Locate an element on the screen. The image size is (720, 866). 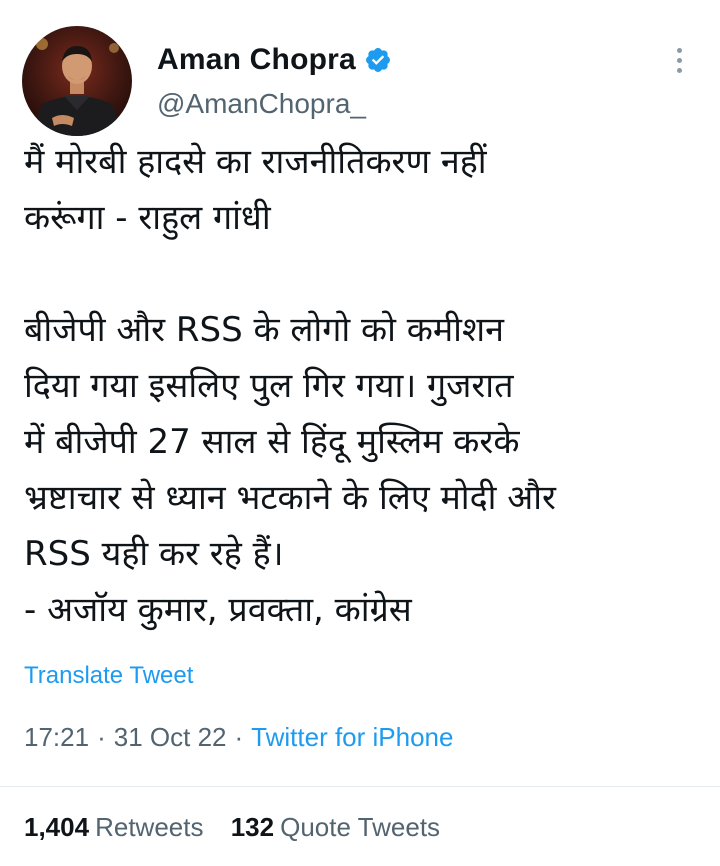
tweet-line: मैं मोरबी हादसे का राजनीतिकरण नहीं is located at coordinates (255, 162).